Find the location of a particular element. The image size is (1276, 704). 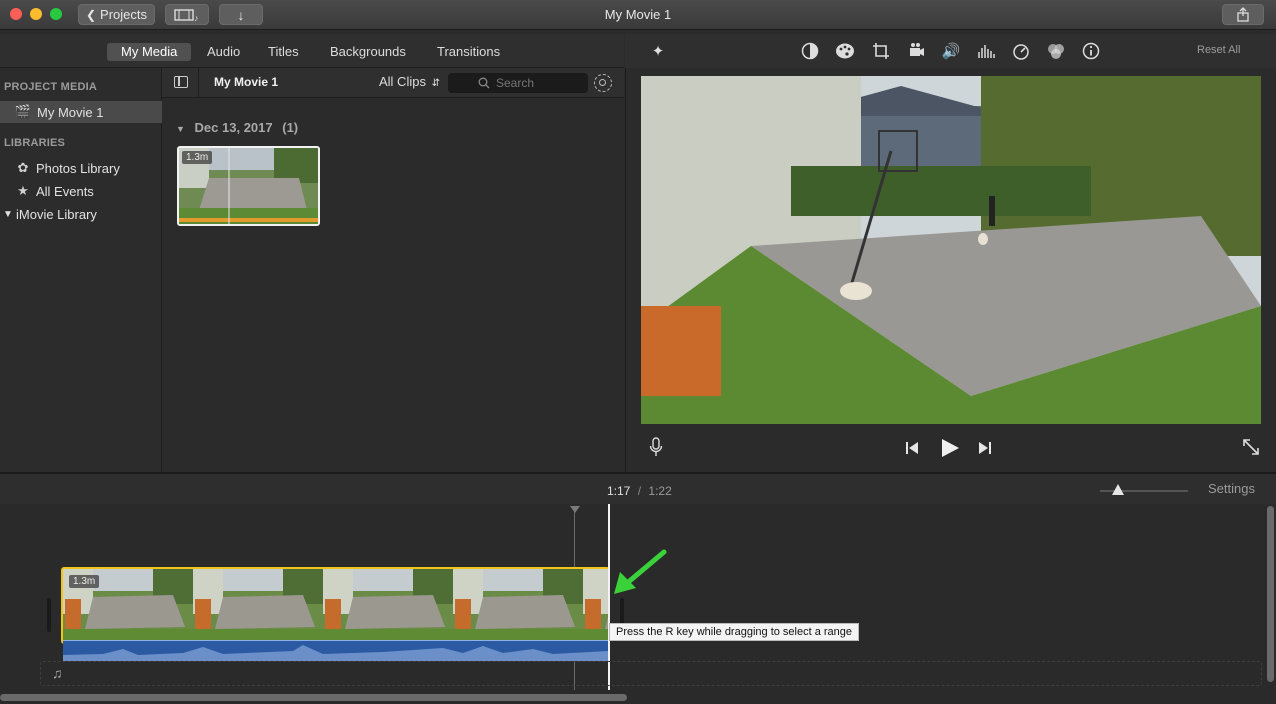

waveform-image is located at coordinates (335, 653).